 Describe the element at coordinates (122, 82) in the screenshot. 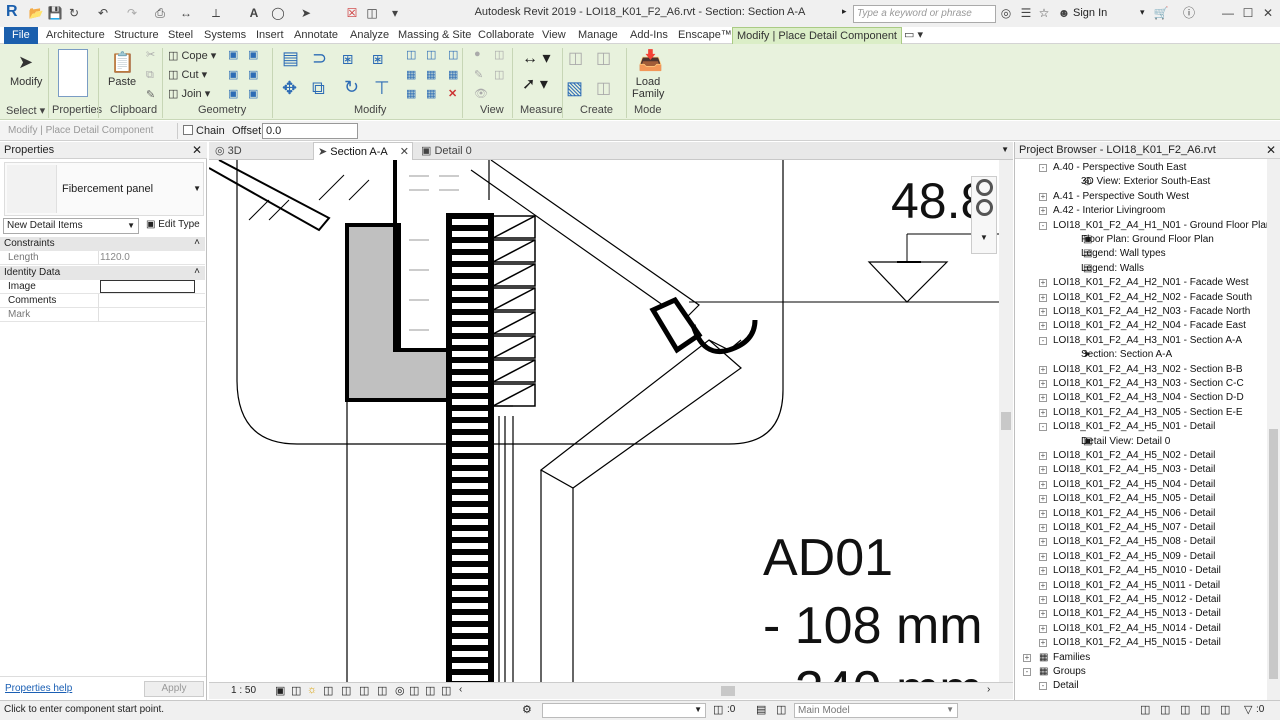

I see `paste-button: Paste` at that location.